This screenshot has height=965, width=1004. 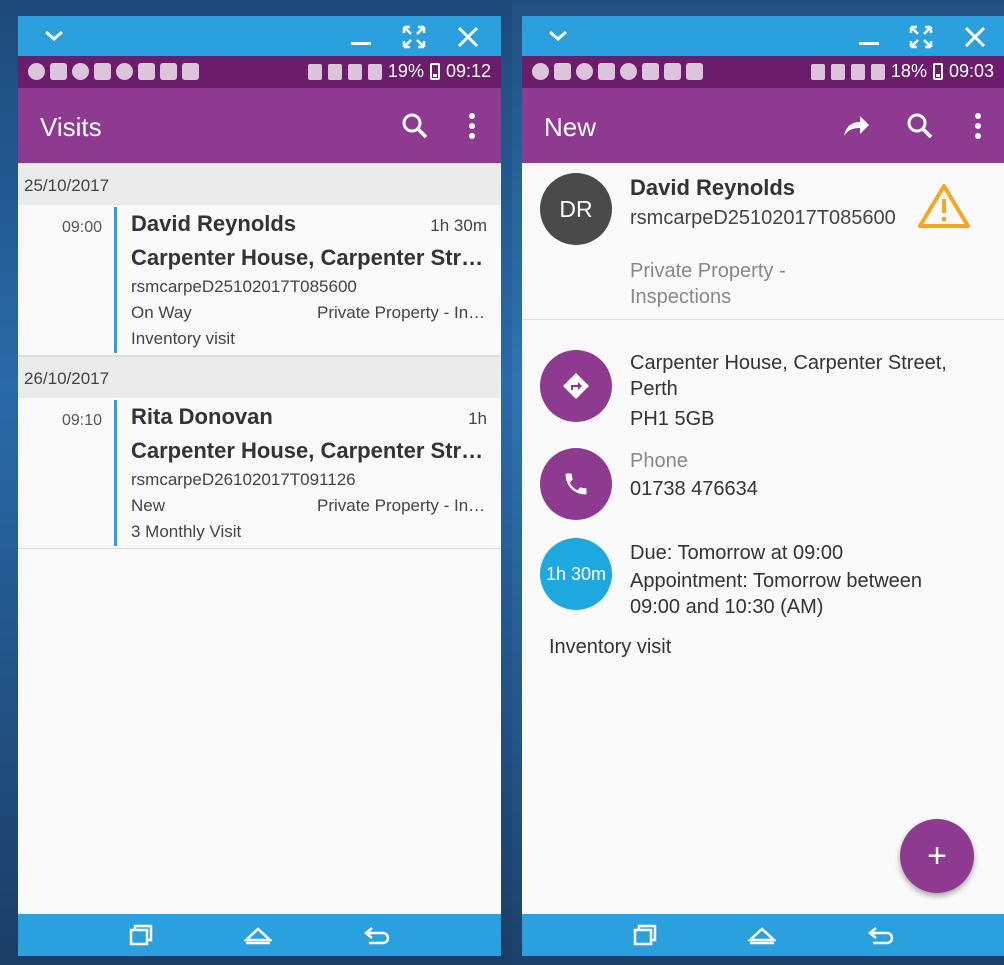 What do you see at coordinates (659, 461) in the screenshot?
I see `phone-label: Phone` at bounding box center [659, 461].